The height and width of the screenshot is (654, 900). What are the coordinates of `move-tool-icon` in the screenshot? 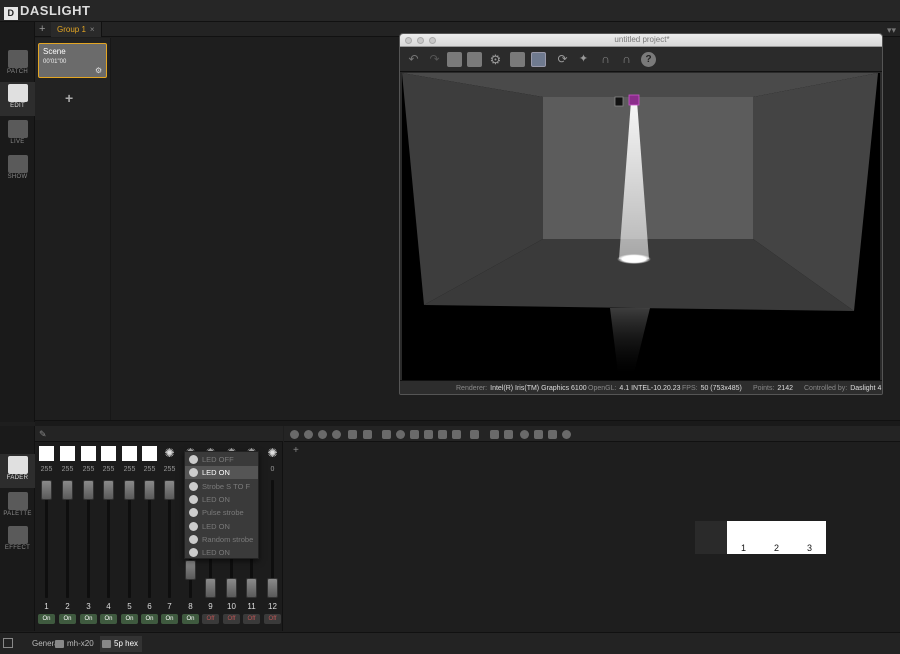 It's located at (352, 434).